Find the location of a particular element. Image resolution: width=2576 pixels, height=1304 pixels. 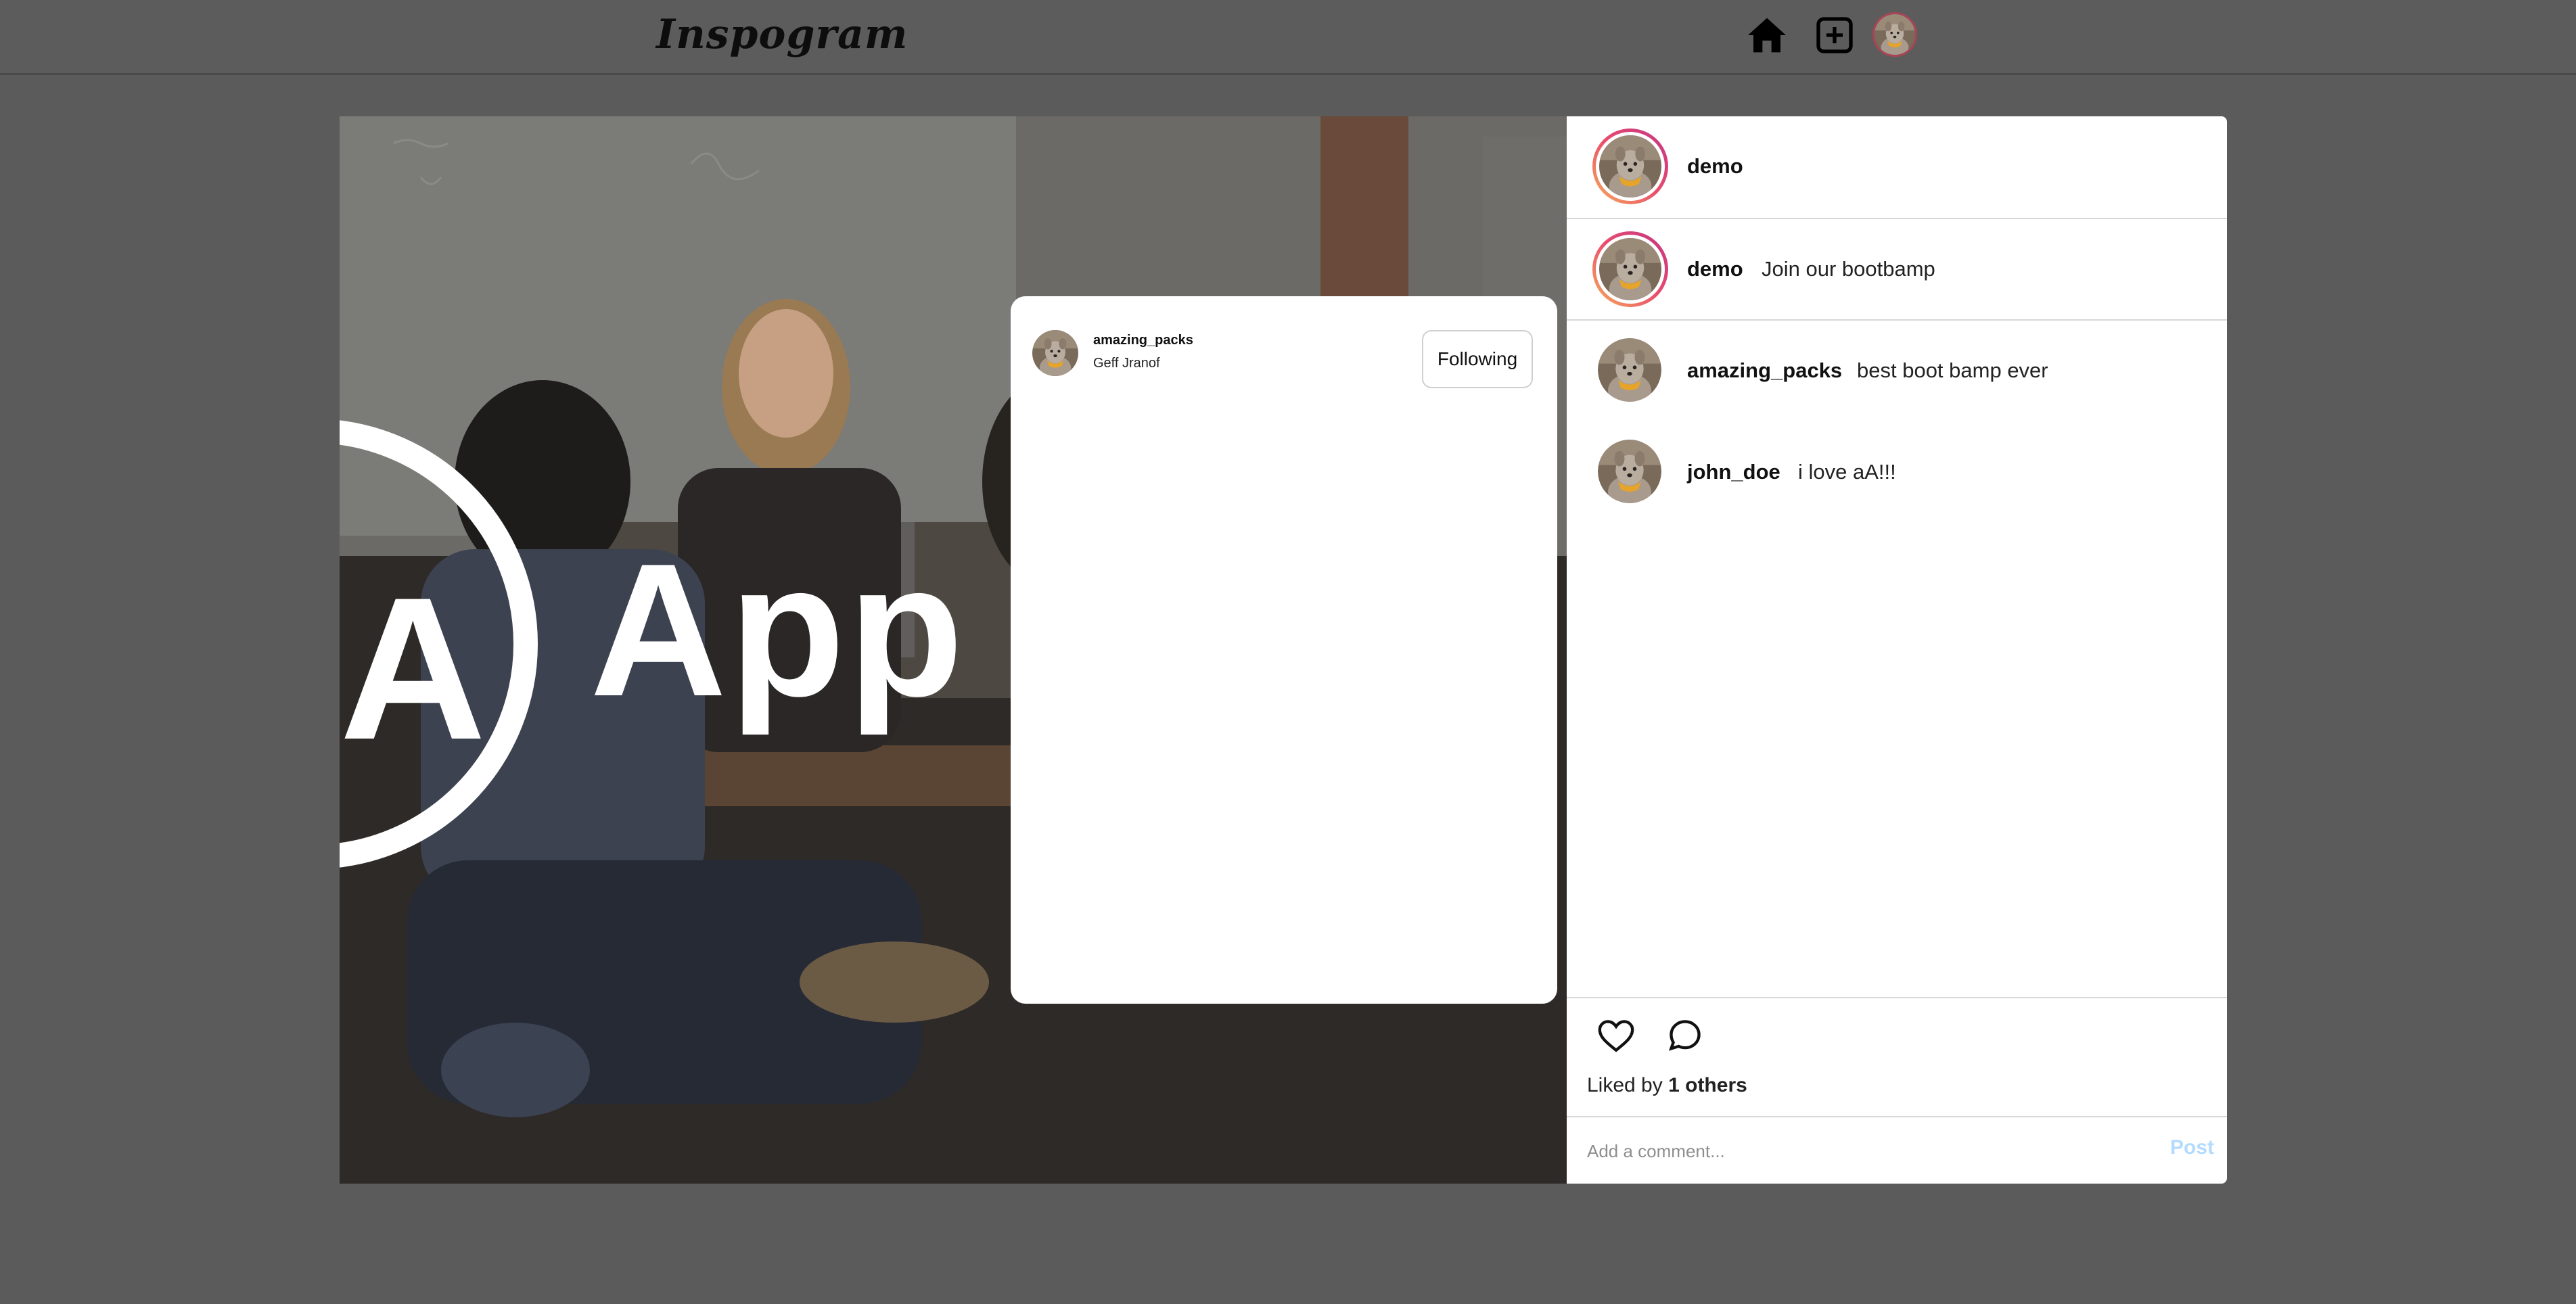

comment-bubble-icon is located at coordinates (1685, 1035).